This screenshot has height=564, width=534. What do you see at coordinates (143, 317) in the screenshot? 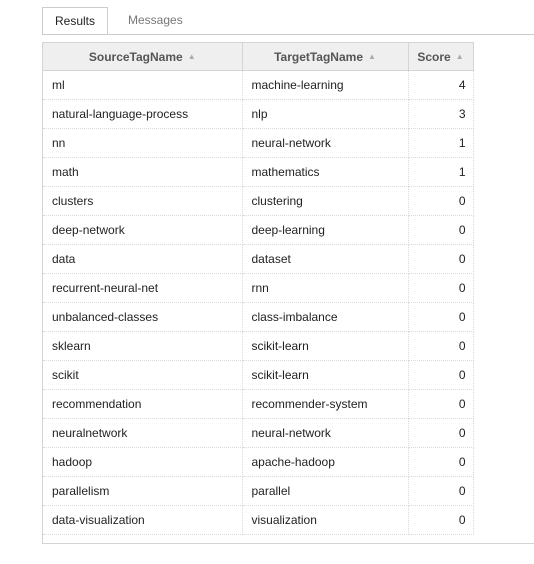
I see `cell-source-tag: unbalanced-classes` at bounding box center [143, 317].